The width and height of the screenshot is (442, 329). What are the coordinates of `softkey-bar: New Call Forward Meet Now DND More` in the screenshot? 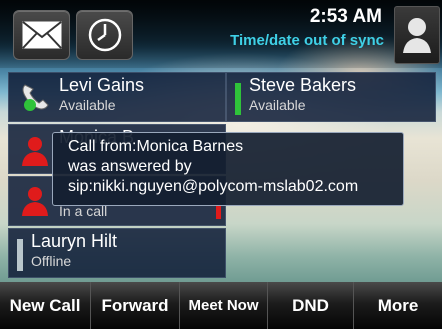 It's located at (221, 305).